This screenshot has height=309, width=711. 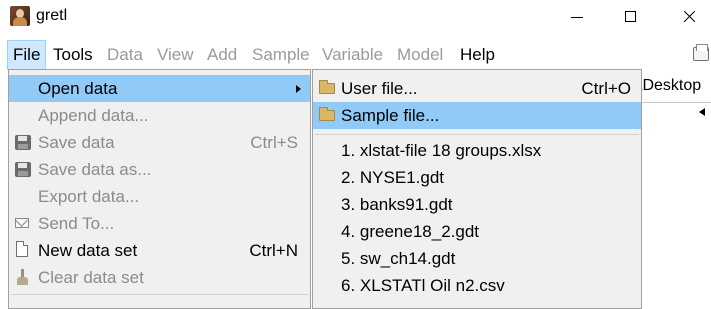 What do you see at coordinates (674, 112) in the screenshot?
I see `scroll-left-arrow` at bounding box center [674, 112].